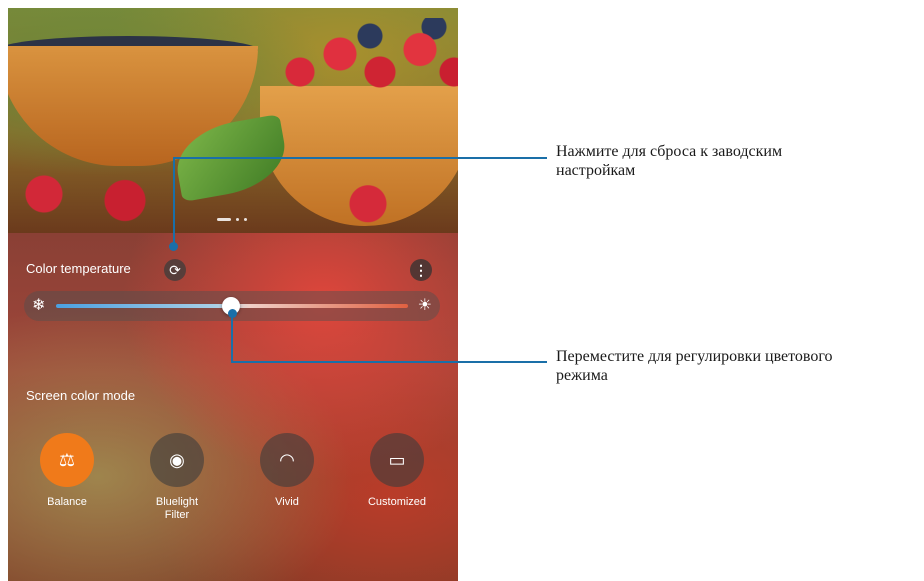 Image resolution: width=924 pixels, height=581 pixels. Describe the element at coordinates (78, 268) in the screenshot. I see `color-temperature-label: Color temperature` at that location.